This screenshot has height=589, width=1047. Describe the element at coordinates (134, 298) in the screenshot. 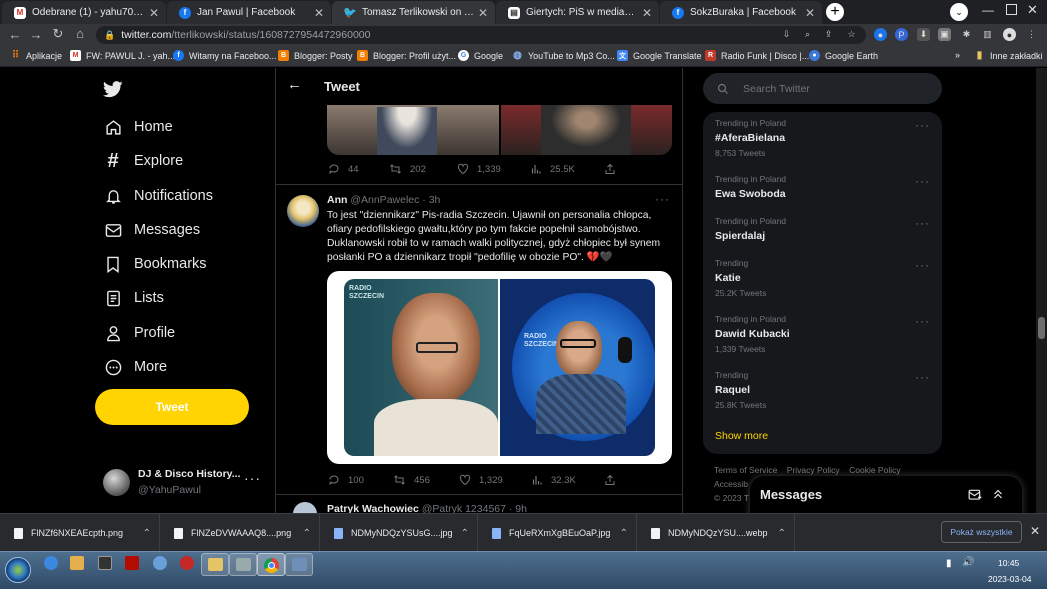

I see `nav-lists: Lists` at that location.